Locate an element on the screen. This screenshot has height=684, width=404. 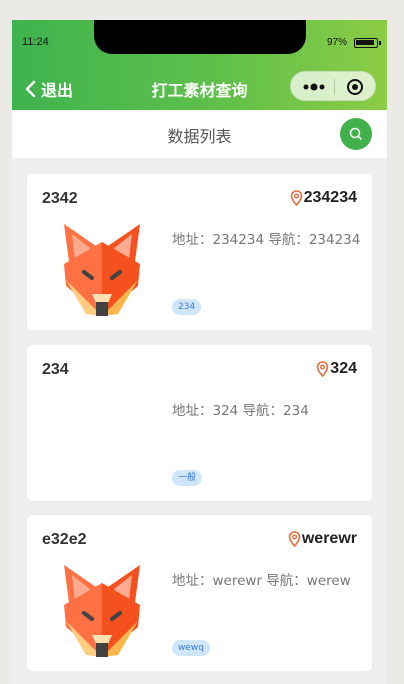
card-tag: wewq is located at coordinates (191, 648).